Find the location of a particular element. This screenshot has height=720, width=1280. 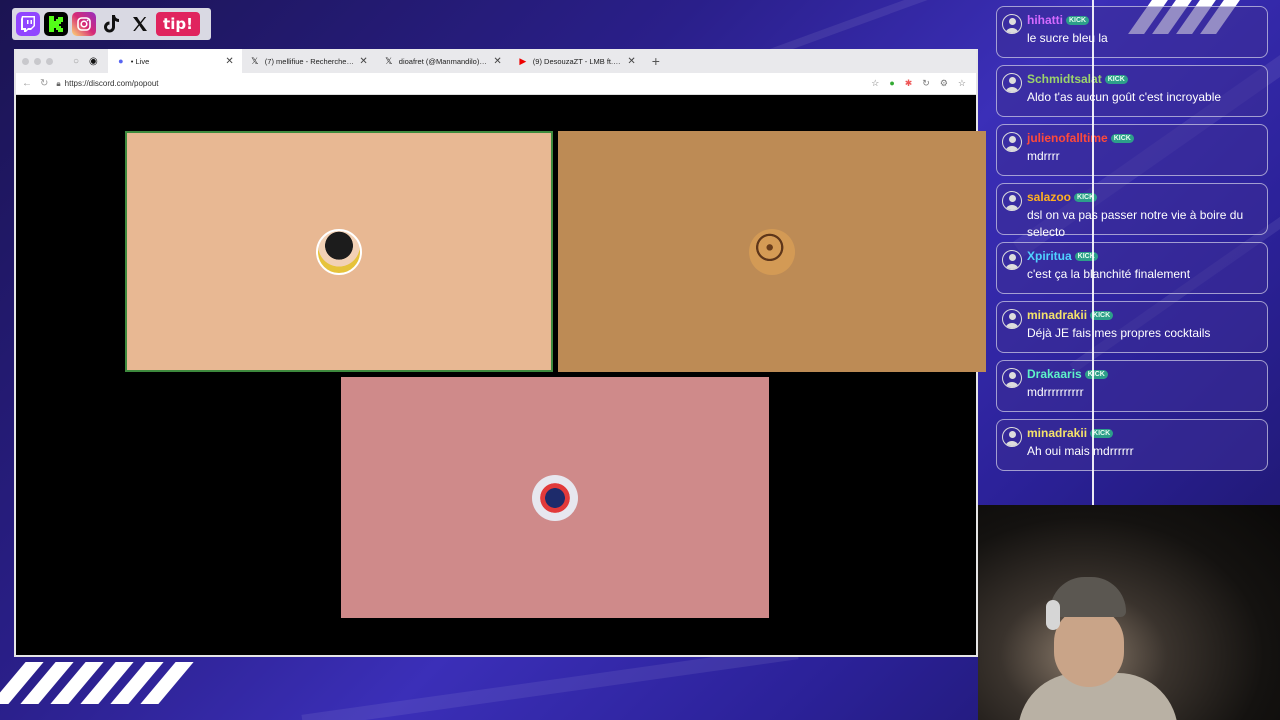

refresh-extension-icon: ↻ is located at coordinates (926, 83).